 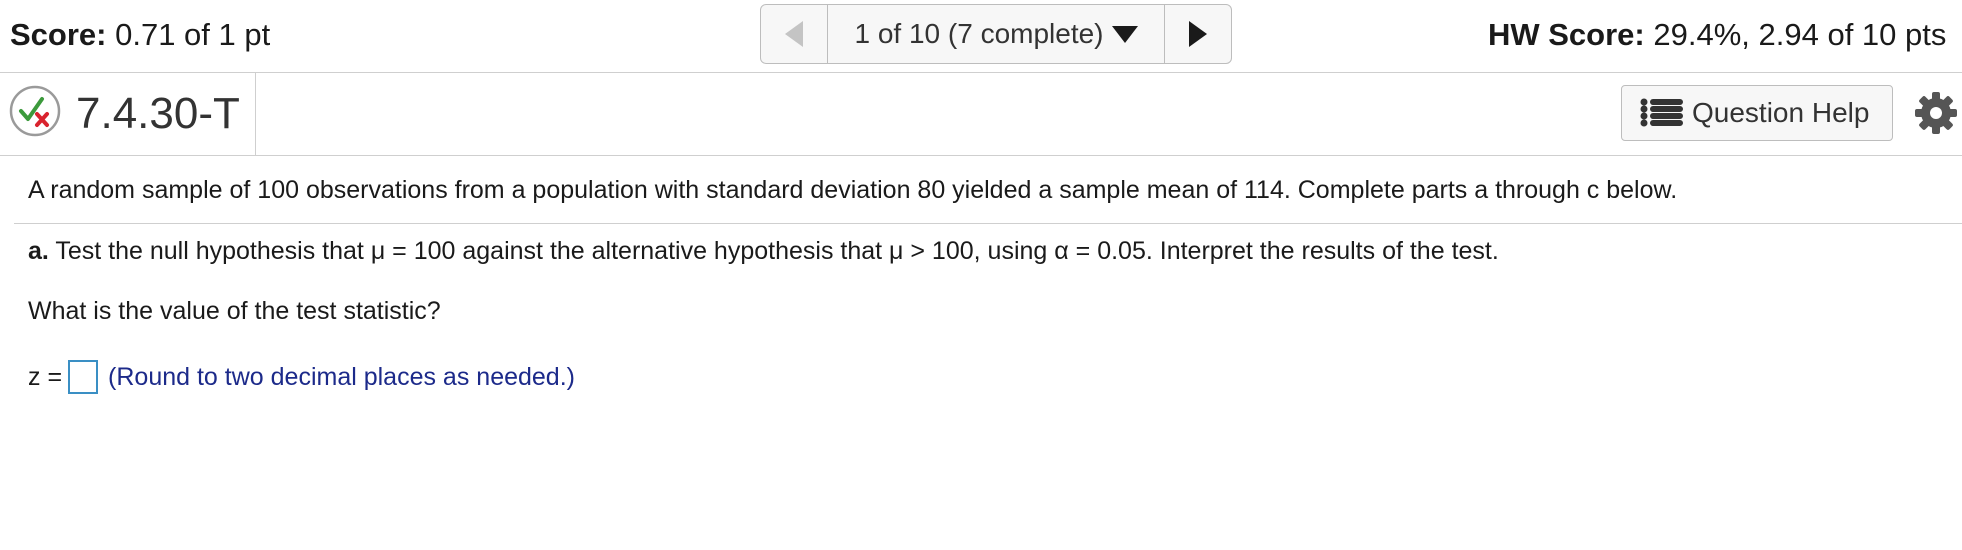 What do you see at coordinates (1124, 34) in the screenshot?
I see `caret-down-icon` at bounding box center [1124, 34].